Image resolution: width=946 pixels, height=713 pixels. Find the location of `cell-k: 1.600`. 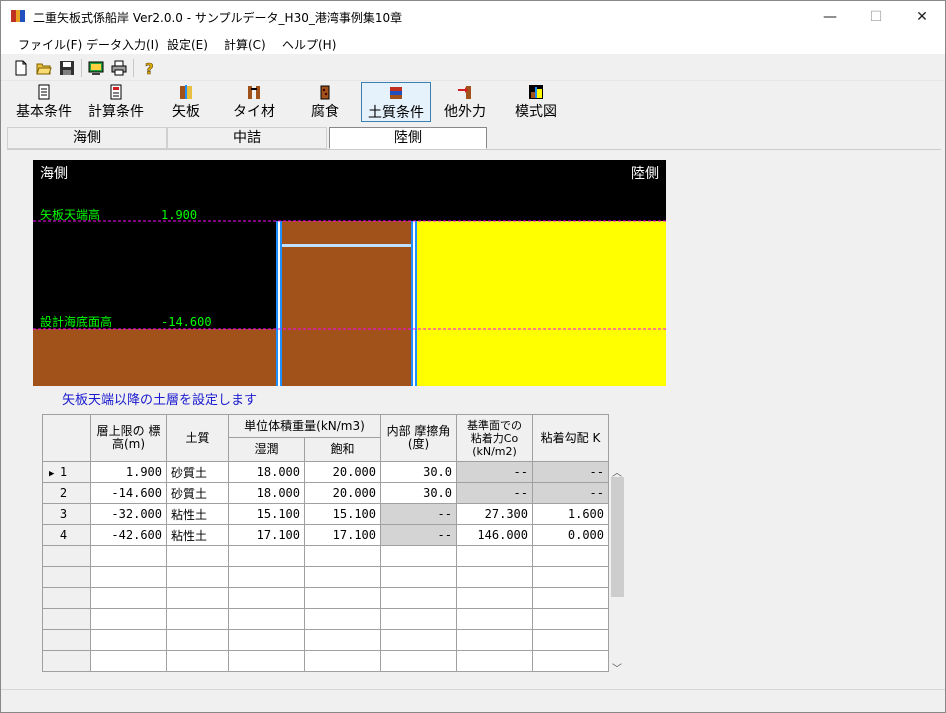

cell-k: 1.600 is located at coordinates (570, 514).